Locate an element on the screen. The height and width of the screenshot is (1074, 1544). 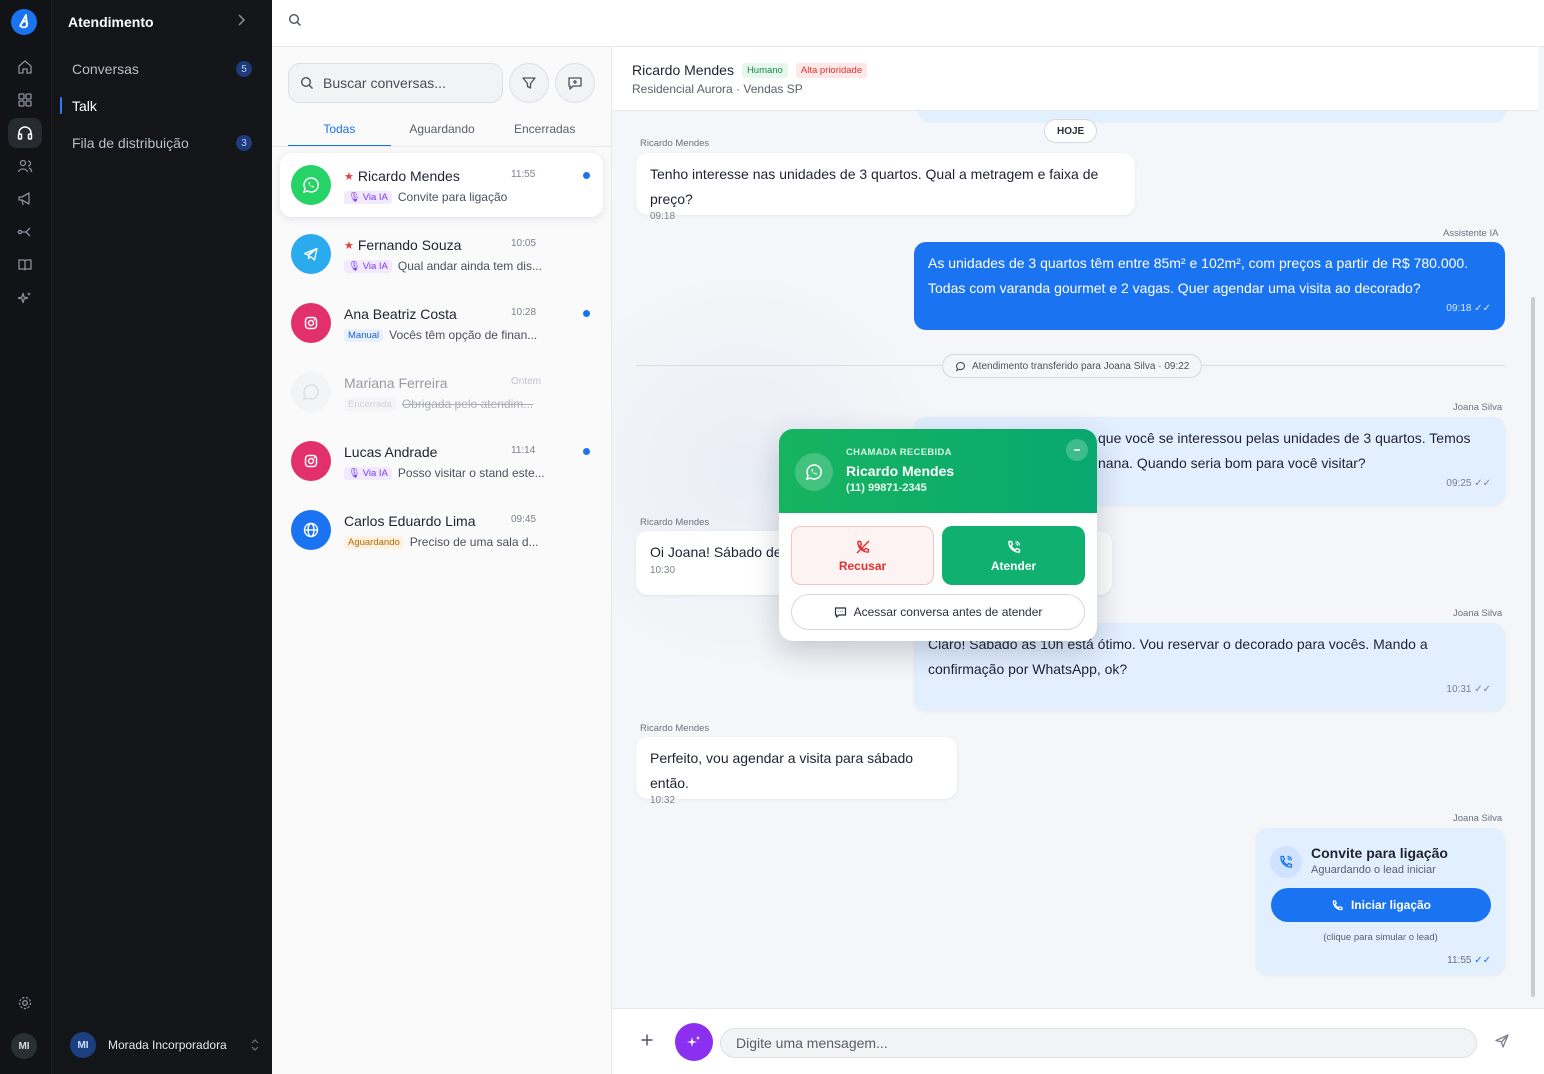
sidebar-item-talk: Talk is located at coordinates (156, 106).